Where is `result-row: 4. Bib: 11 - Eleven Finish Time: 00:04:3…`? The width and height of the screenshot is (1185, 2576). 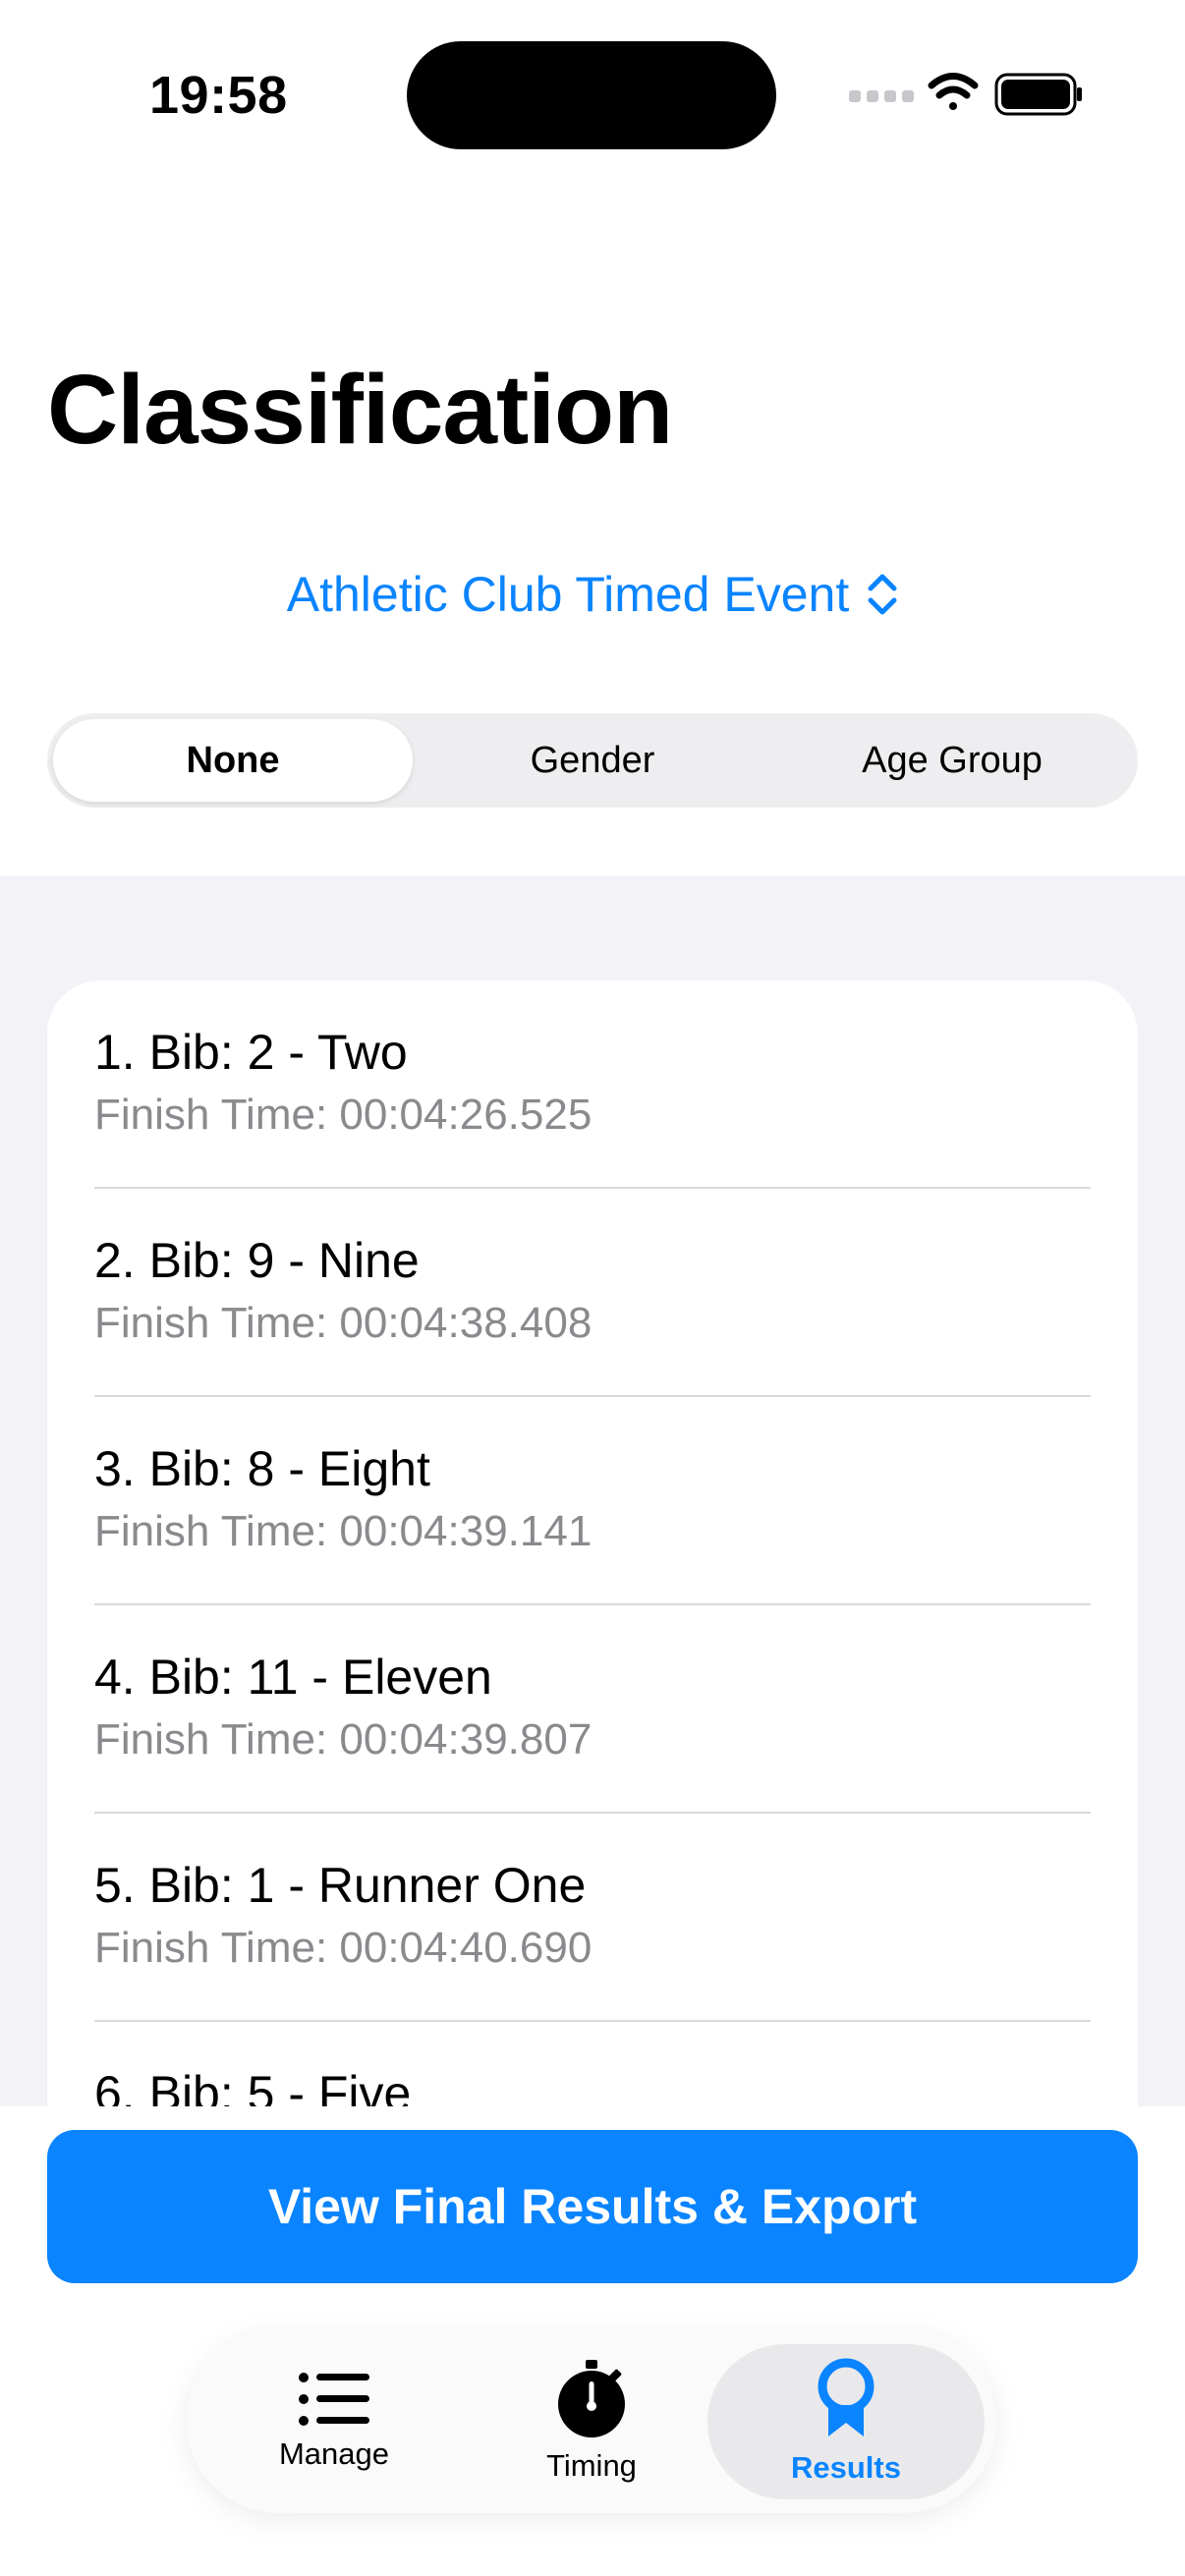 result-row: 4. Bib: 11 - Eleven Finish Time: 00:04:3… is located at coordinates (592, 1709).